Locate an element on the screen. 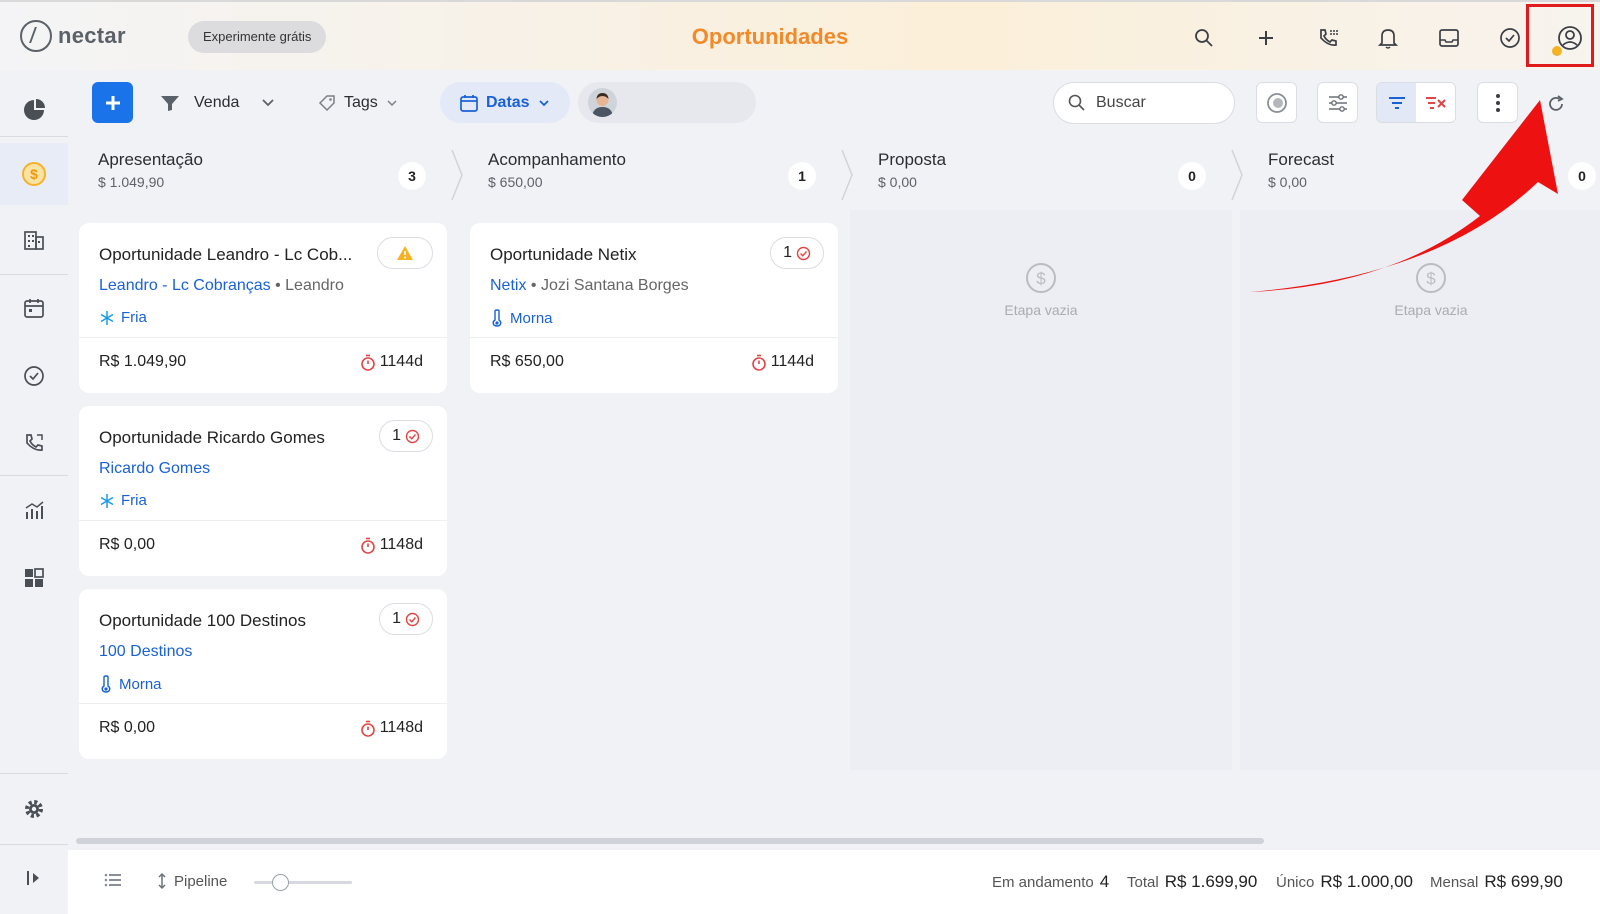 The width and height of the screenshot is (1600, 914). monthly-summary: Mensal R$ 699,90 is located at coordinates (1496, 881).